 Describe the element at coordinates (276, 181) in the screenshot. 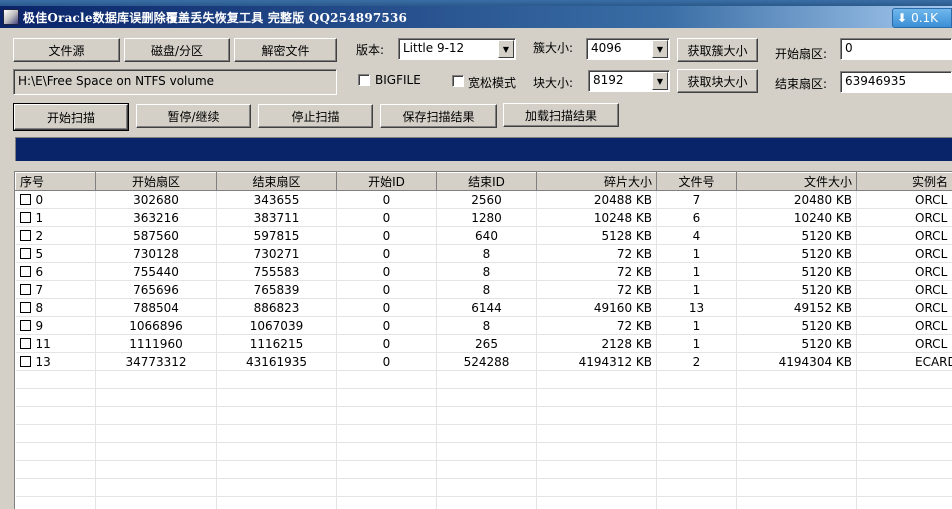

I see `column-header: 结束扇区` at that location.